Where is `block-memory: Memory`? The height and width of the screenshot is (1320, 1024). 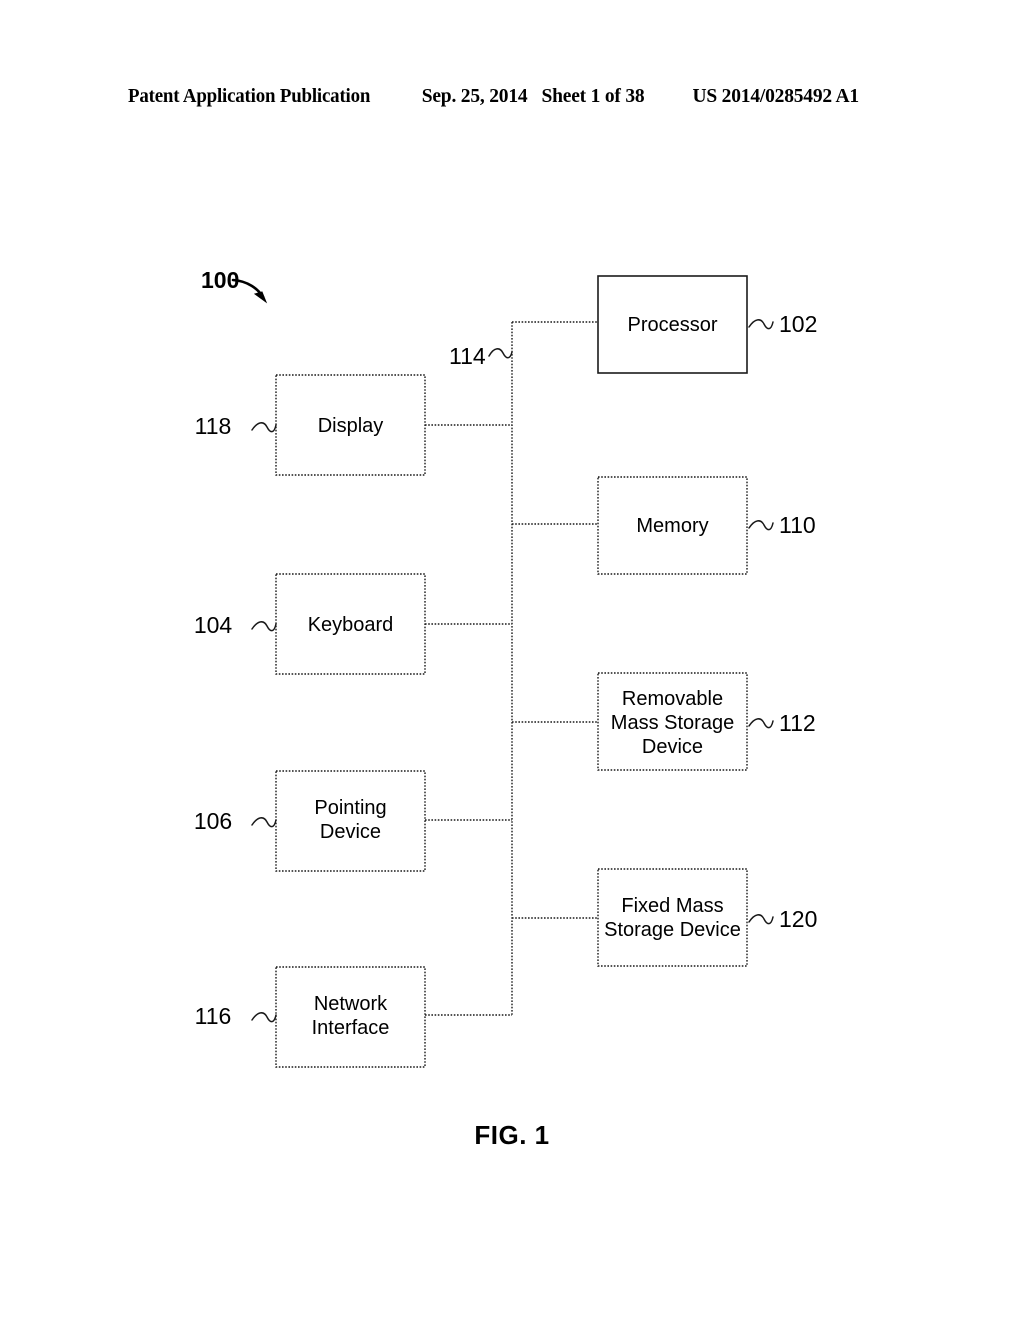
block-memory: Memory is located at coordinates (672, 525).